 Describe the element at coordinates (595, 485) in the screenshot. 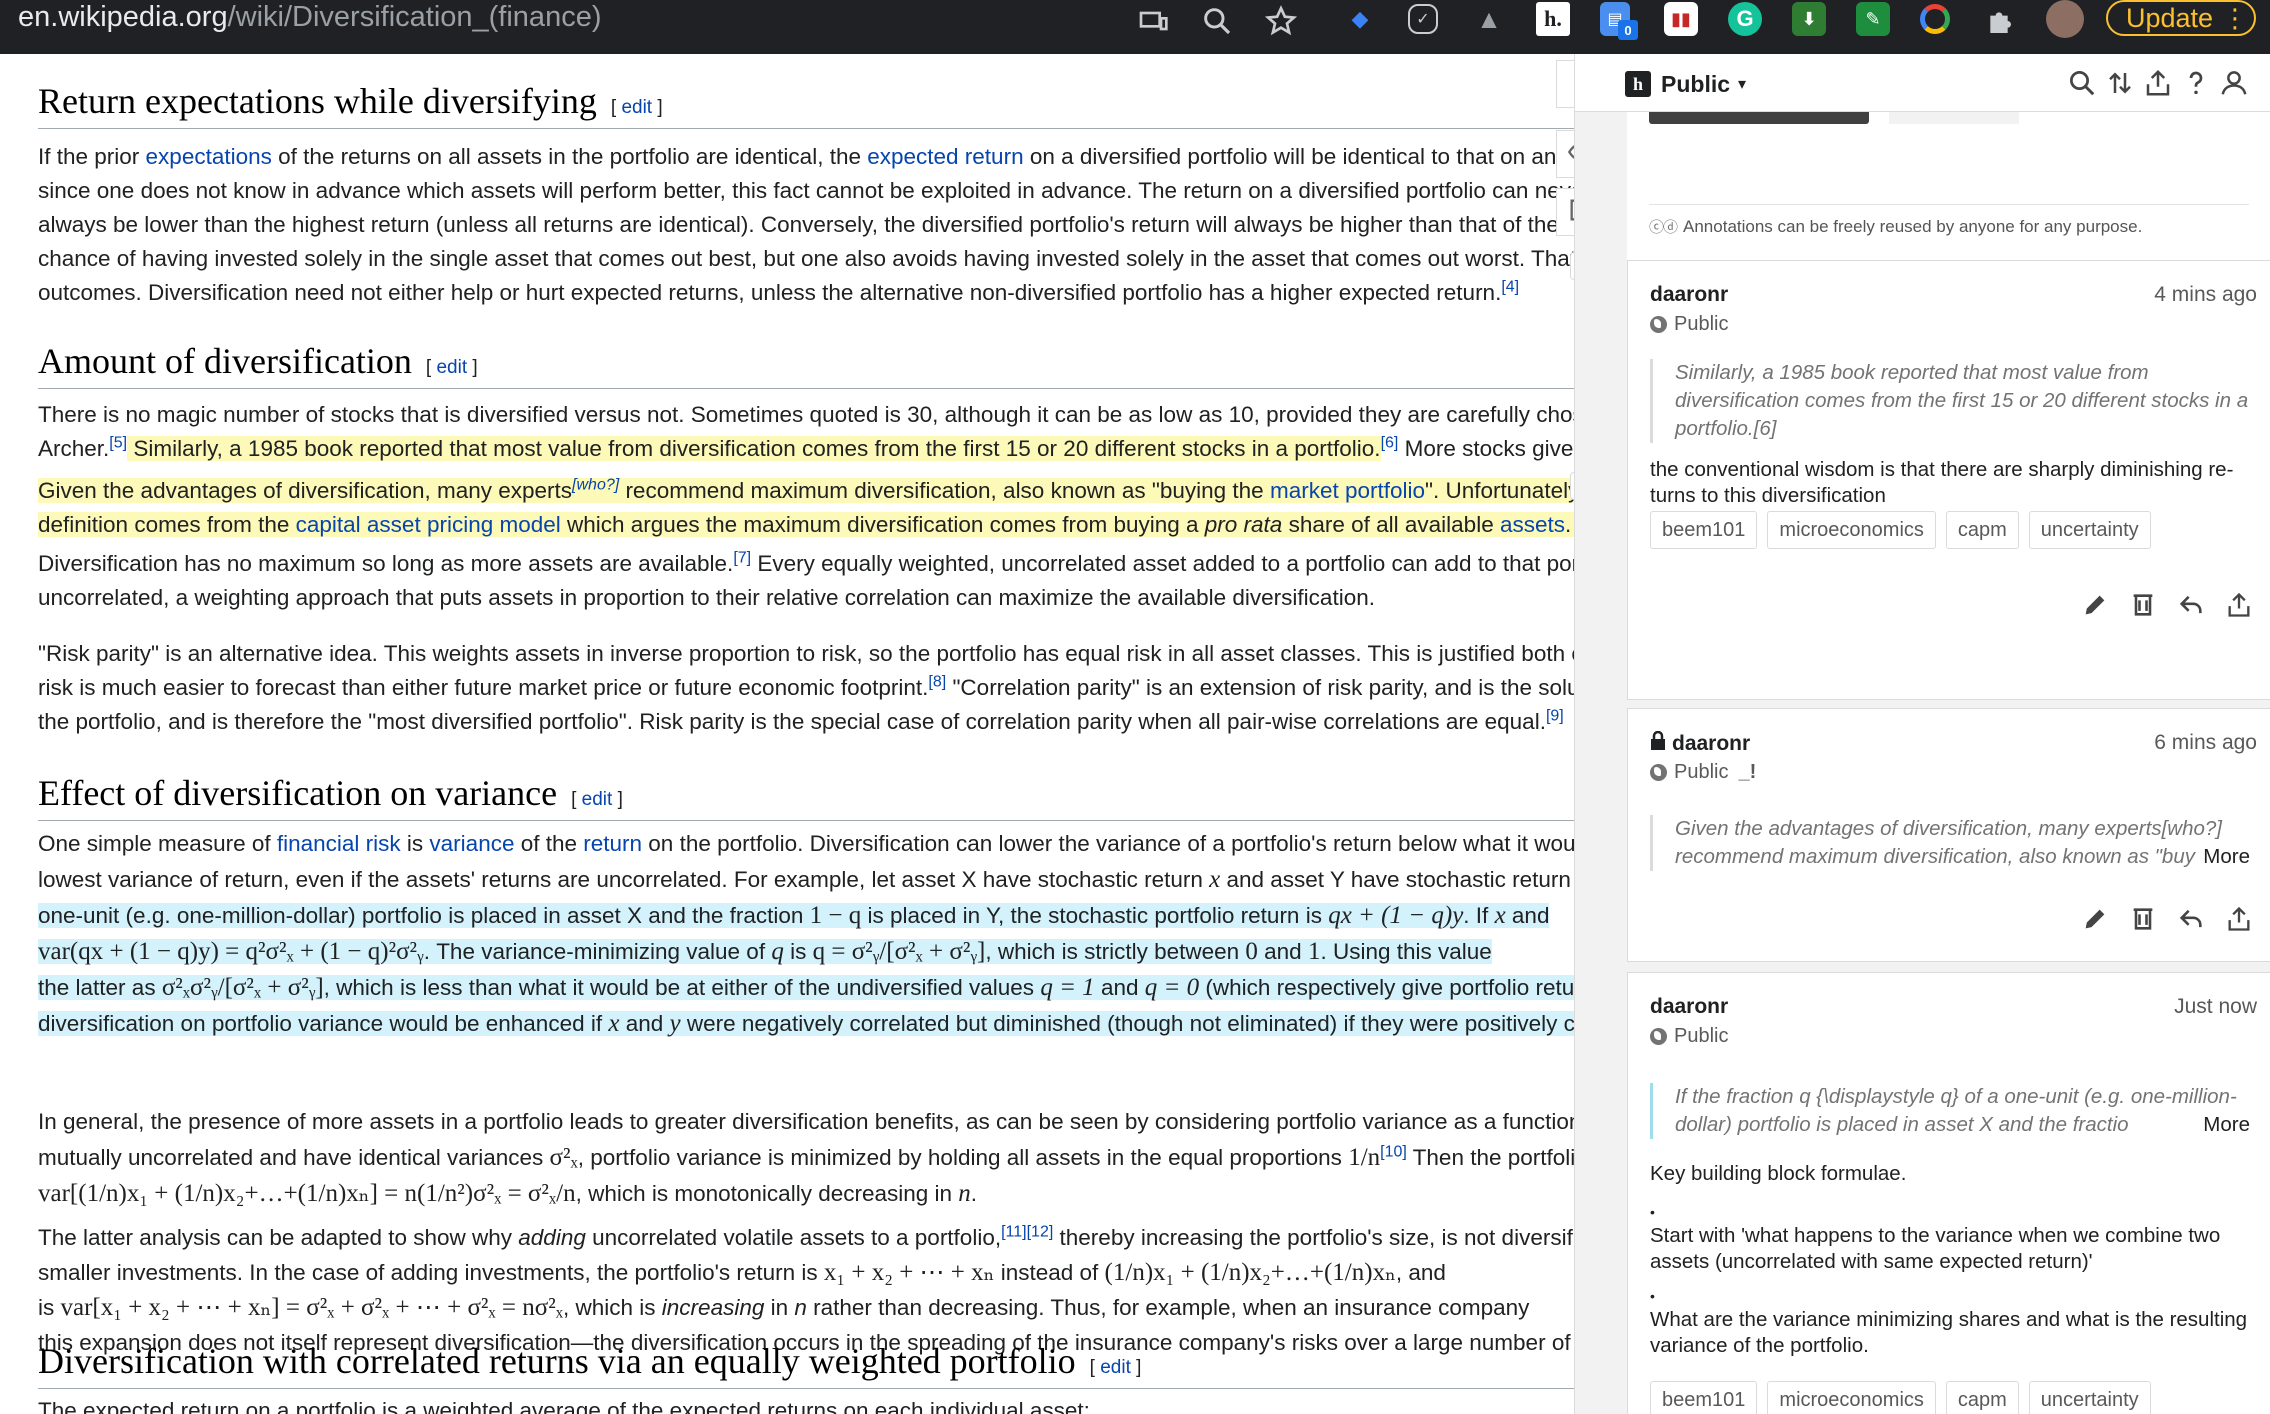

I see `citation-who: [who?]` at that location.